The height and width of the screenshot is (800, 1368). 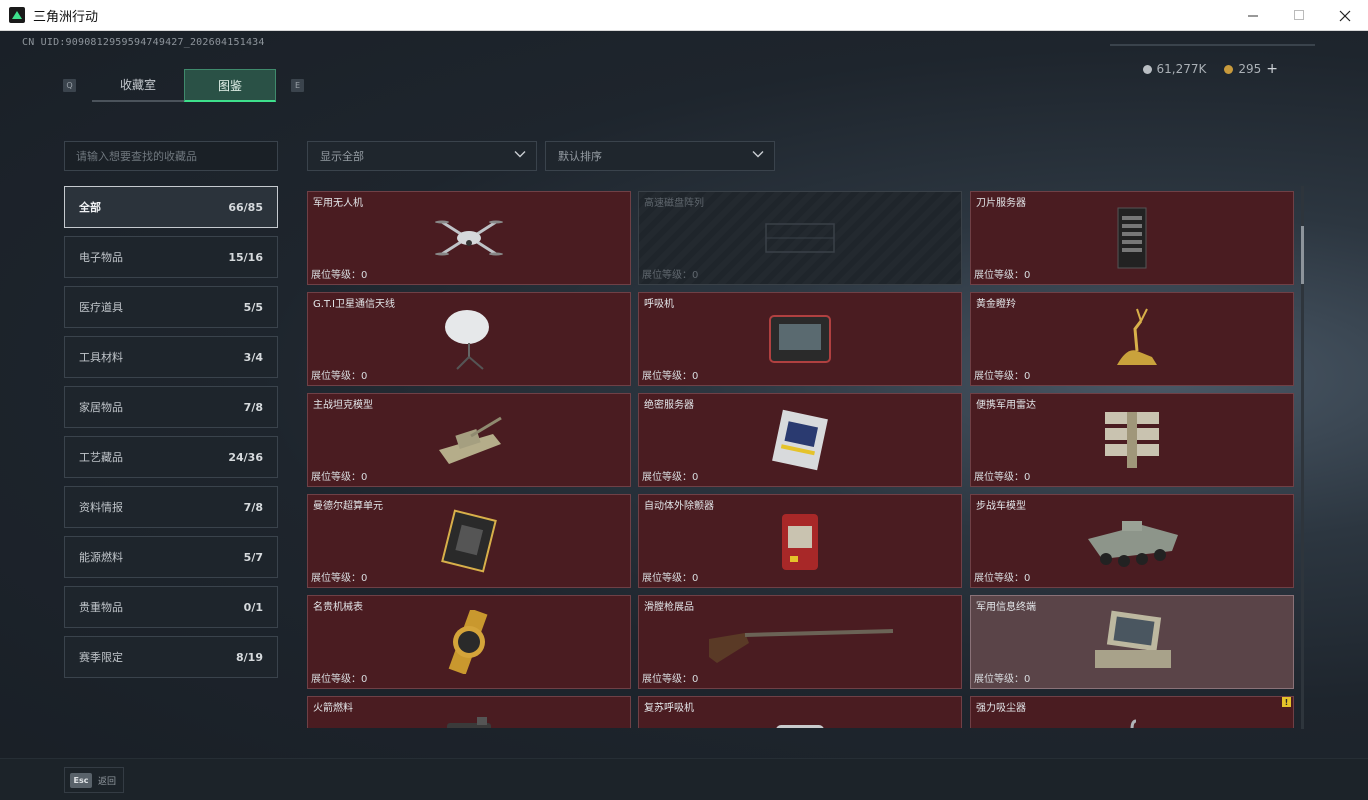 I want to click on tab-next-key-hint: E, so click(x=297, y=85).